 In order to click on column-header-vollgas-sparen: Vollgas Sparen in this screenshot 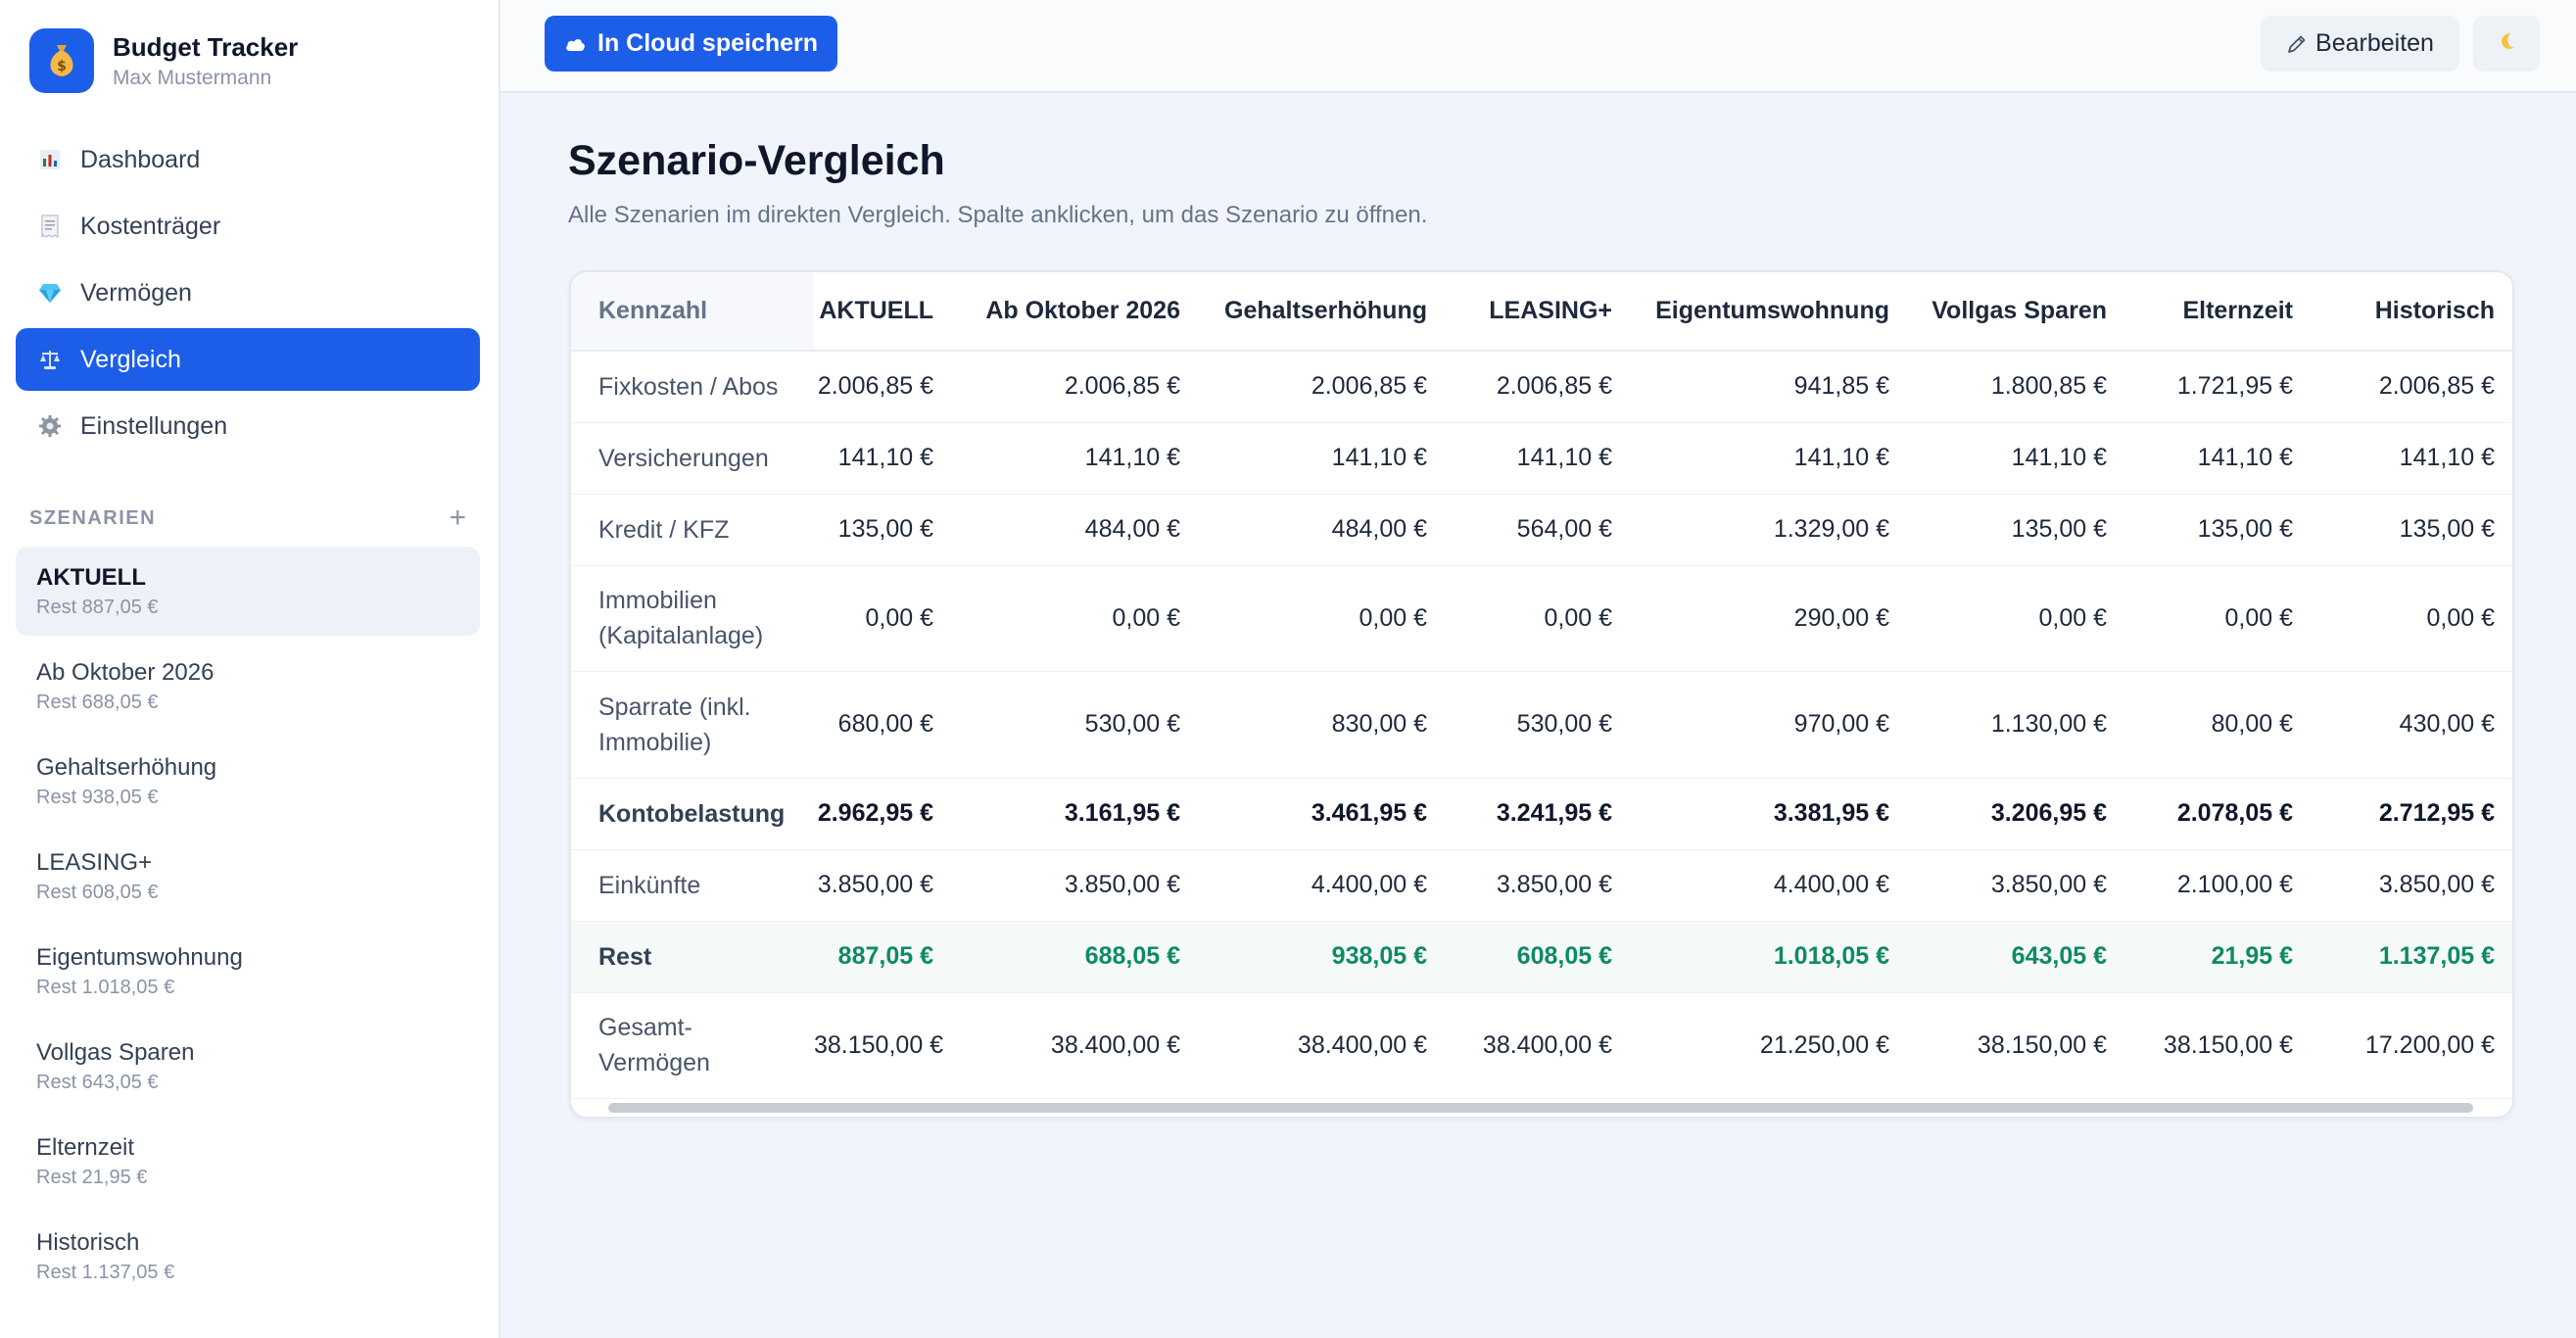, I will do `click(2017, 312)`.